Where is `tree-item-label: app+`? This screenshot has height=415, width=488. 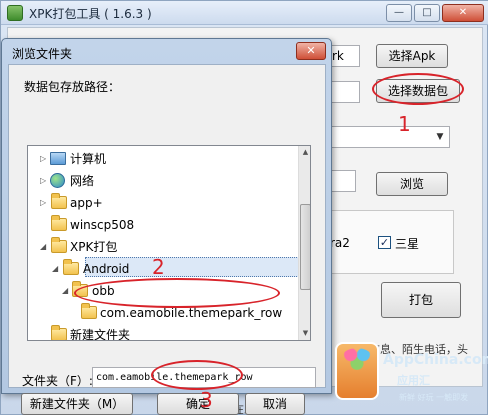 tree-item-label: app+ is located at coordinates (86, 203).